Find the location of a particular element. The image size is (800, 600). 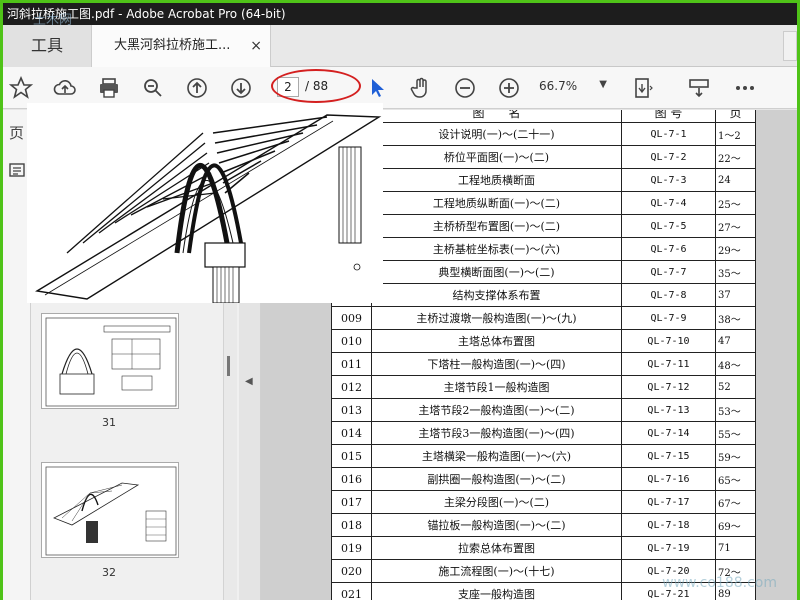

row-name: 工程地质横断面 is located at coordinates (496, 180).